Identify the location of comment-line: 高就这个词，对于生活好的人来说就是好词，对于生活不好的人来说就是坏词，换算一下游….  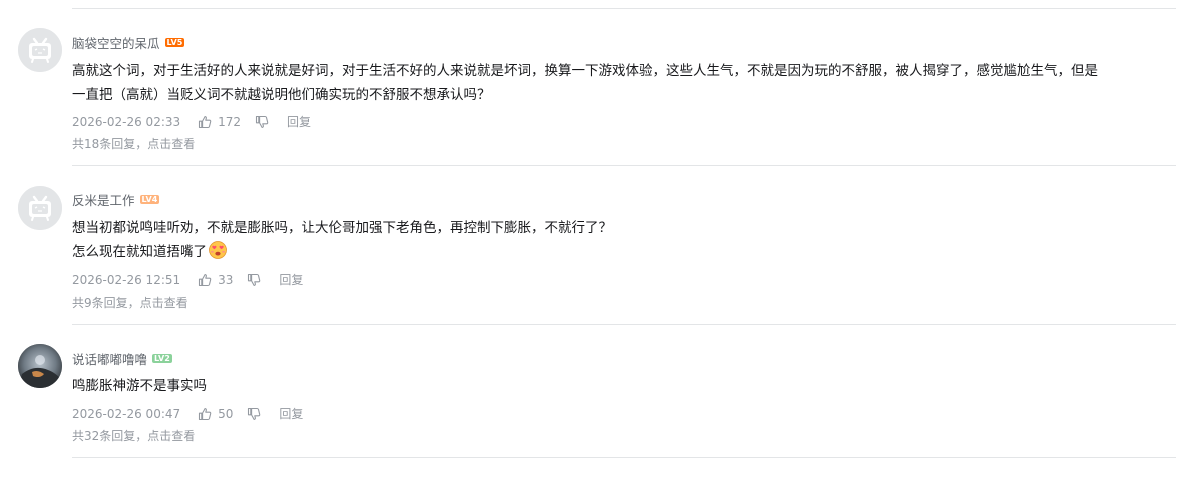
(585, 71).